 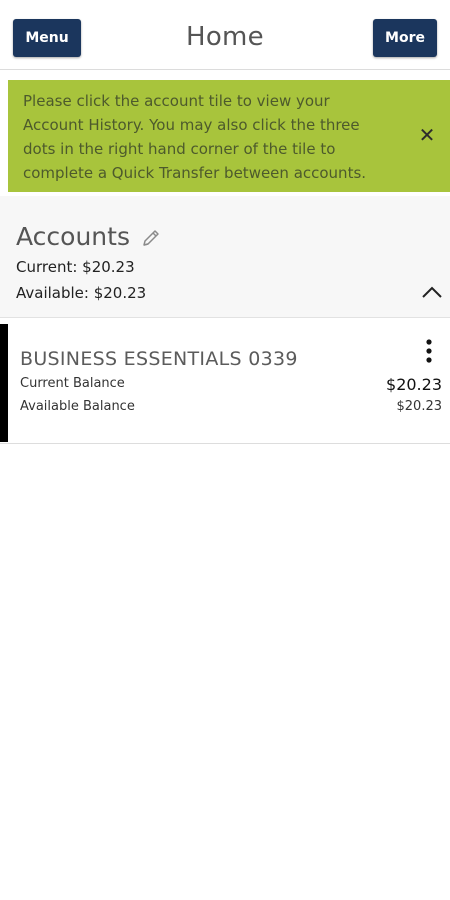 What do you see at coordinates (429, 352) in the screenshot?
I see `more-vertical-icon` at bounding box center [429, 352].